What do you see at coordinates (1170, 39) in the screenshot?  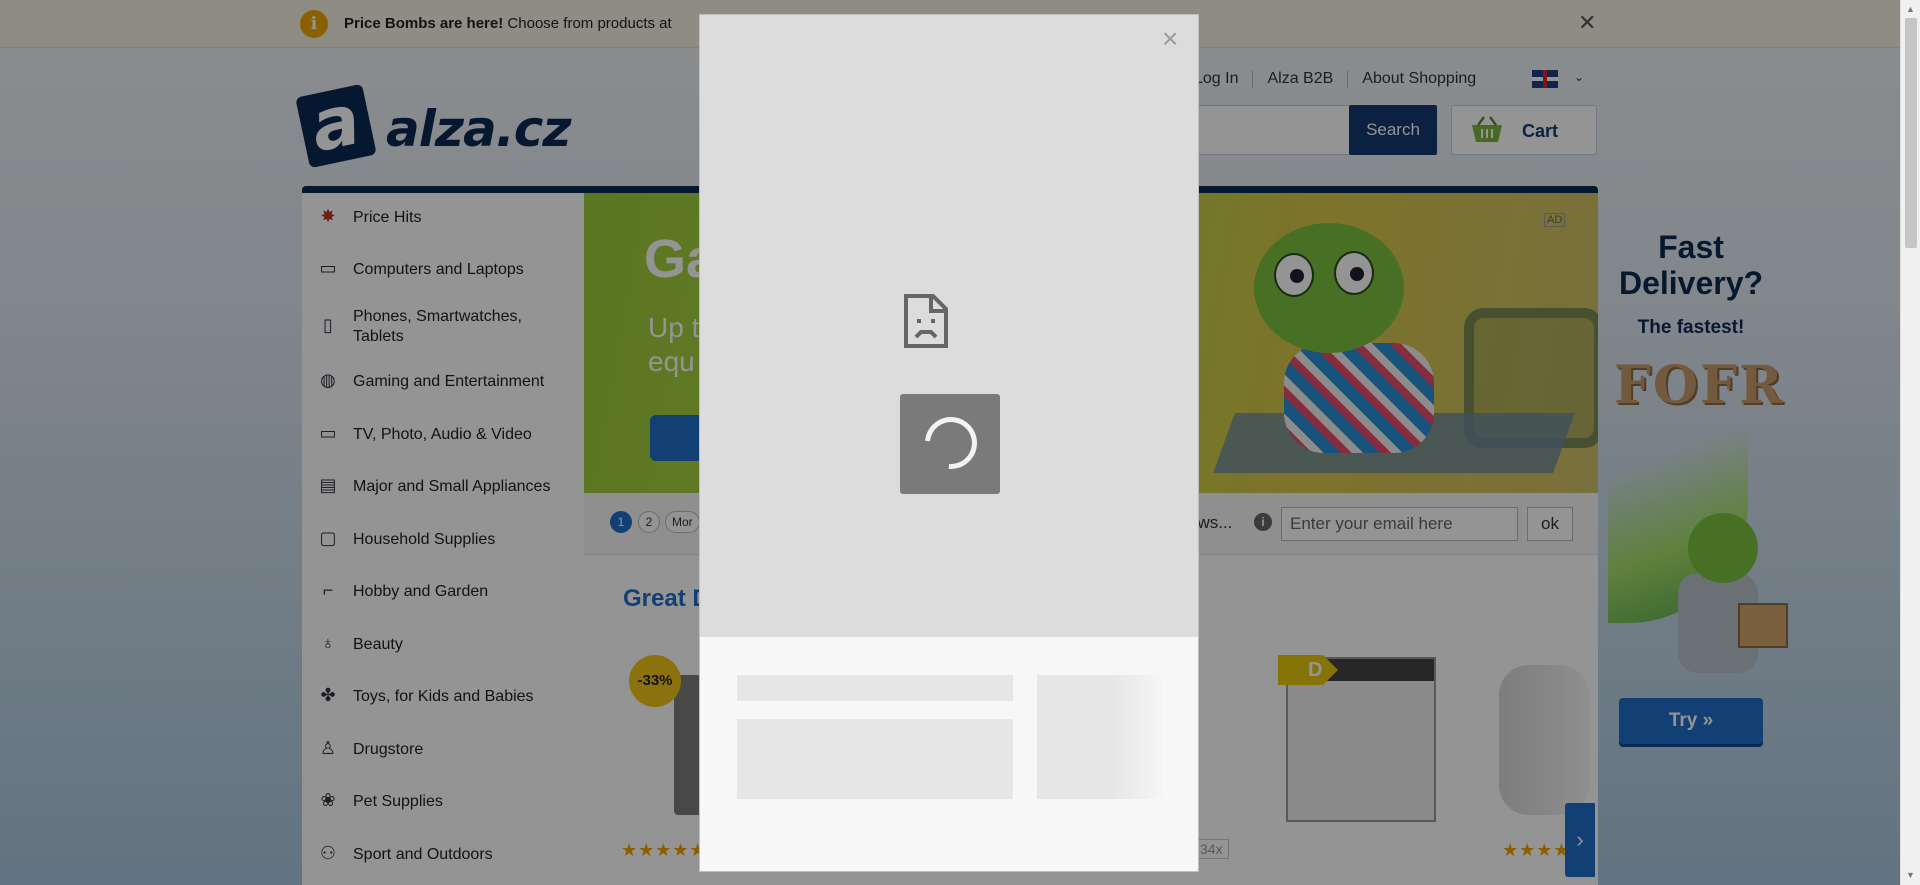 I see `close-icon: ×` at bounding box center [1170, 39].